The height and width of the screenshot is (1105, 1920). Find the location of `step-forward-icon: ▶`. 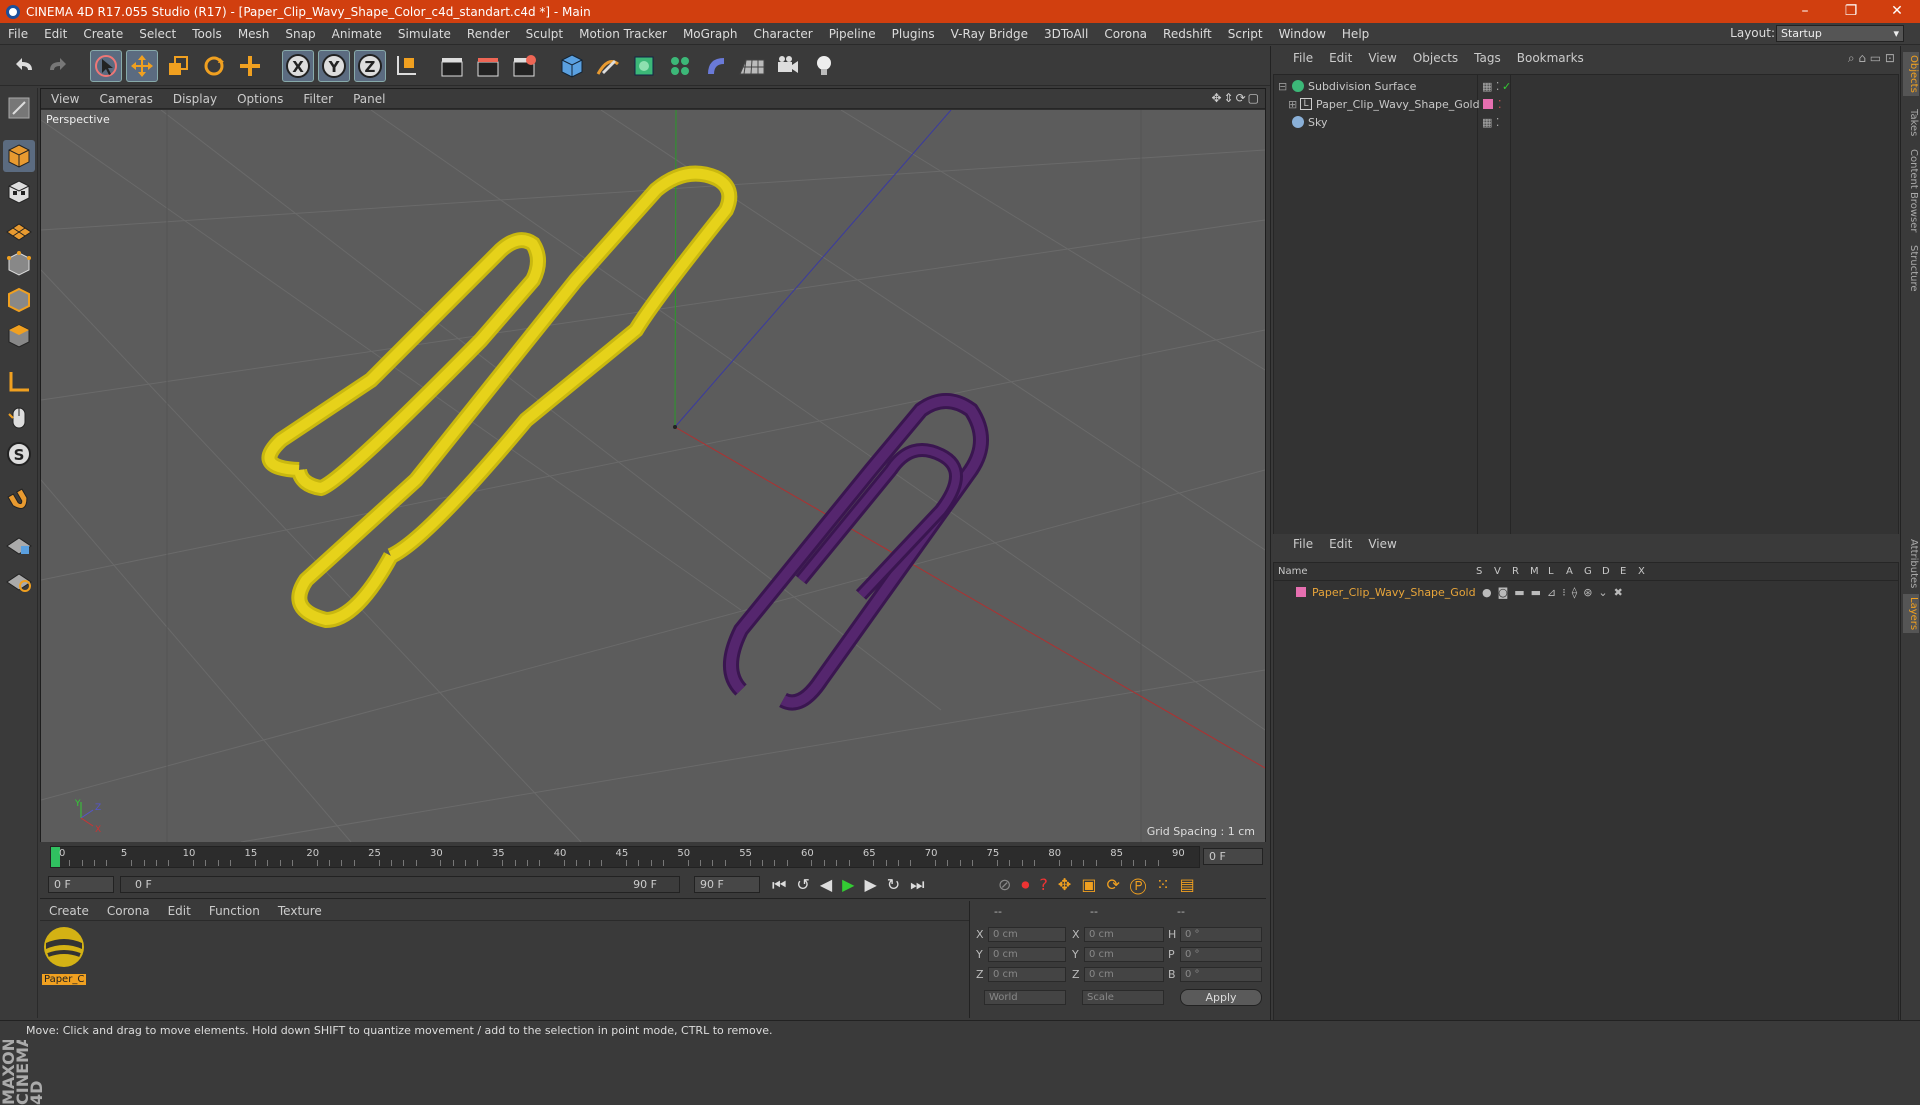

step-forward-icon: ▶ is located at coordinates (875, 884).